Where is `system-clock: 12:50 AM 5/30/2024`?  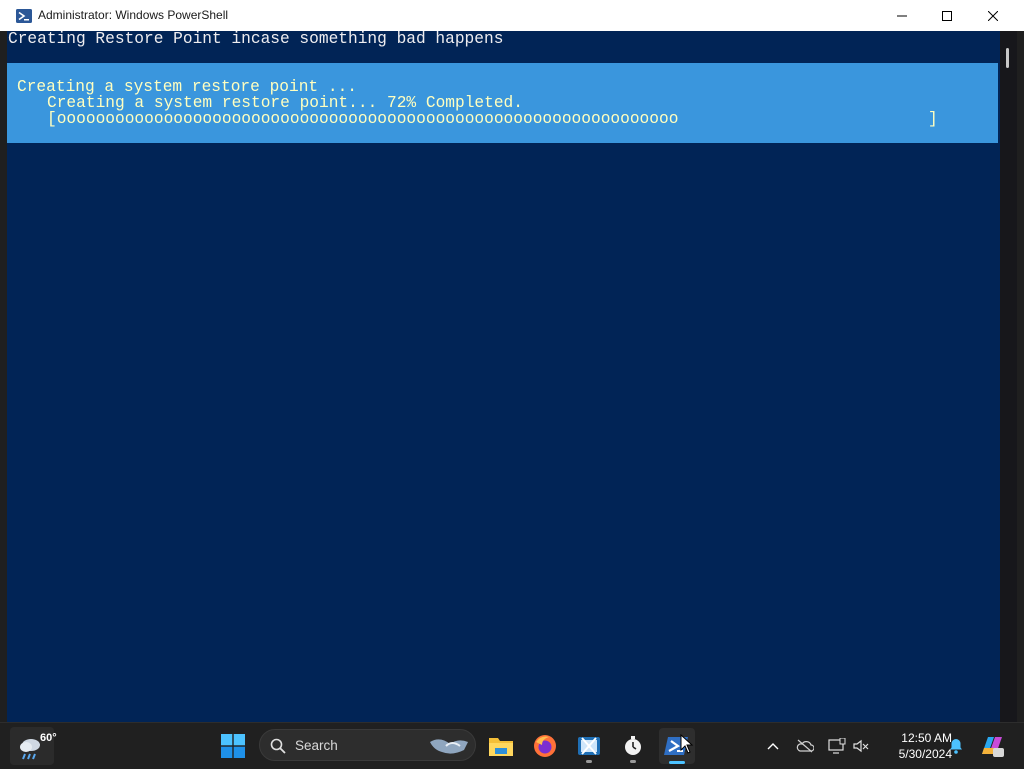
system-clock: 12:50 AM 5/30/2024 is located at coordinates (914, 746).